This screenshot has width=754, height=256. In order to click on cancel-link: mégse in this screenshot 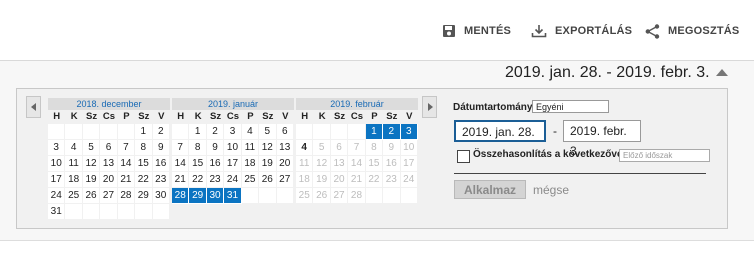, I will do `click(551, 190)`.